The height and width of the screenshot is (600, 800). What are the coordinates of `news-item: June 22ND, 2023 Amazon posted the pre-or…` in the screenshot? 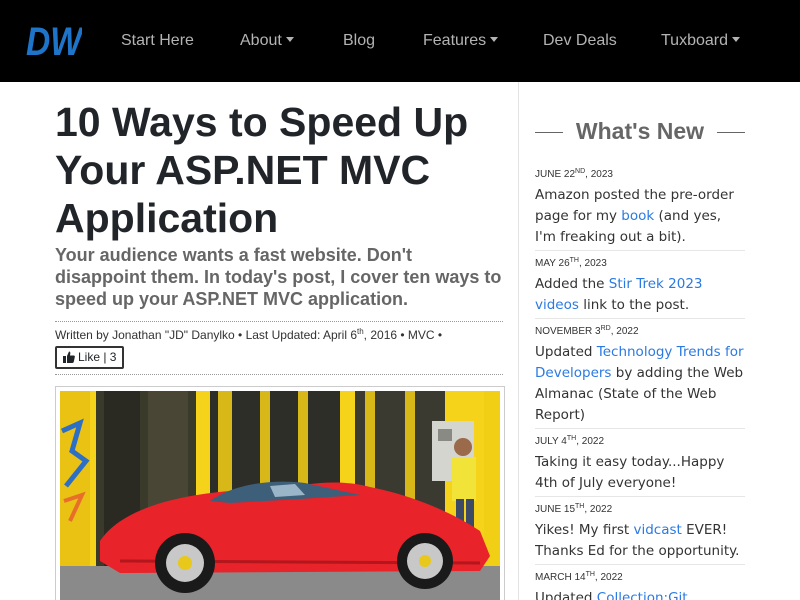 It's located at (640, 208).